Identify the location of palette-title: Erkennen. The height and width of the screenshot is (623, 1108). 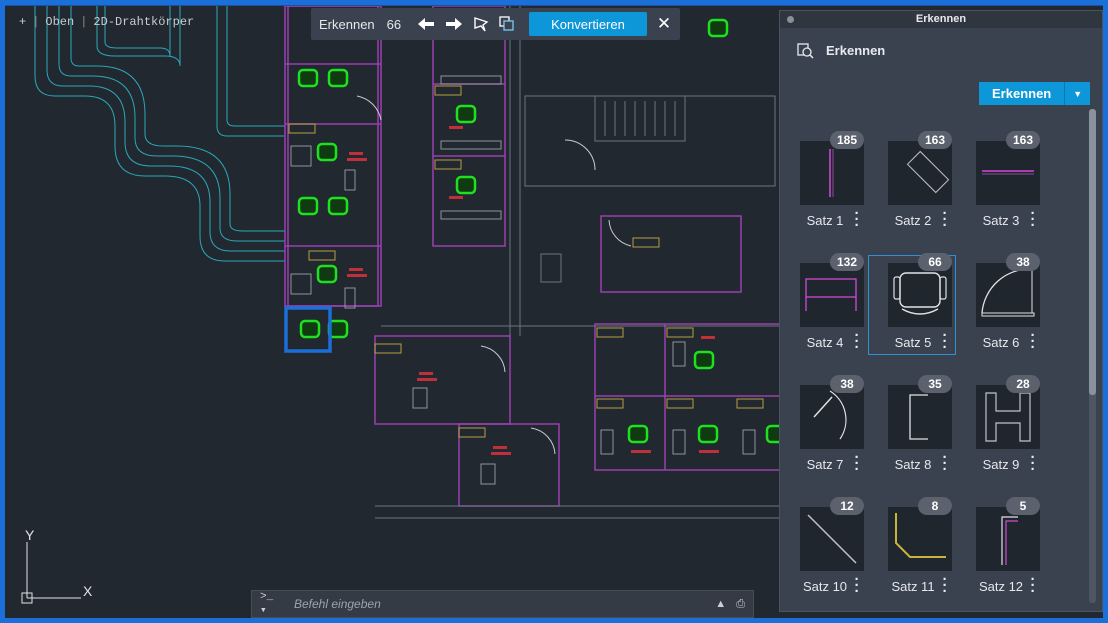
(941, 19).